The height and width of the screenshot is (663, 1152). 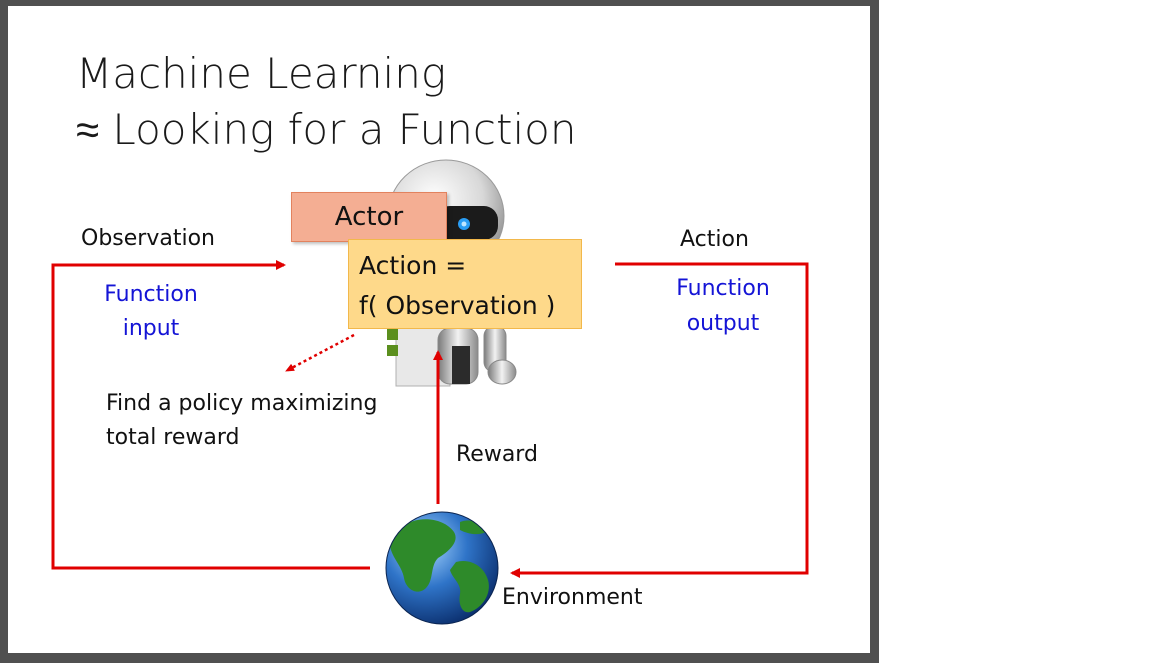 What do you see at coordinates (497, 454) in the screenshot?
I see `reward-label: Reward` at bounding box center [497, 454].